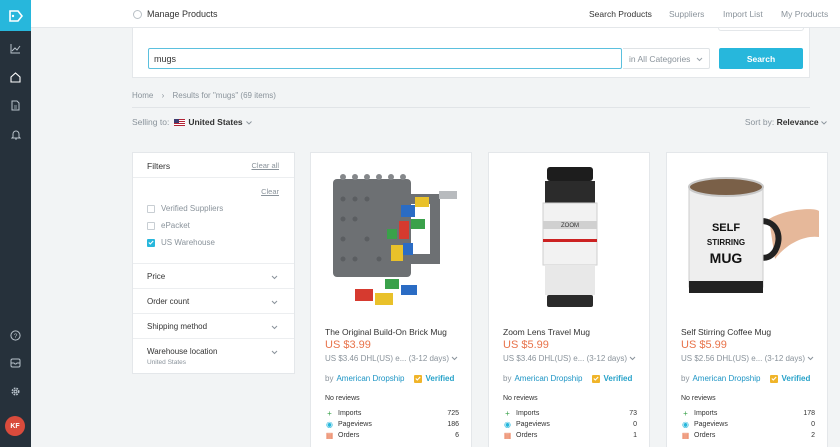 This screenshot has height=447, width=840. Describe the element at coordinates (457, 435) in the screenshot. I see `stat-value: 6` at that location.